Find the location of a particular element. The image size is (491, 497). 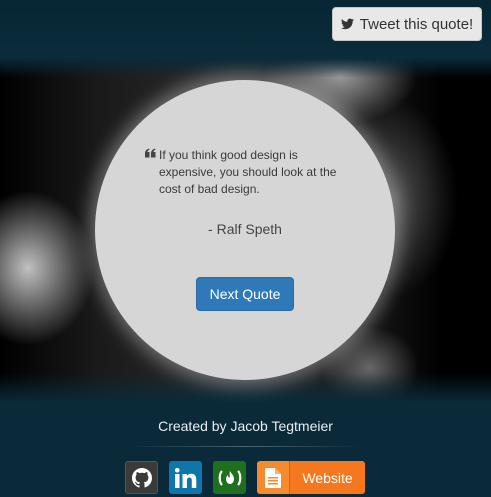

linkedin-link is located at coordinates (185, 477).